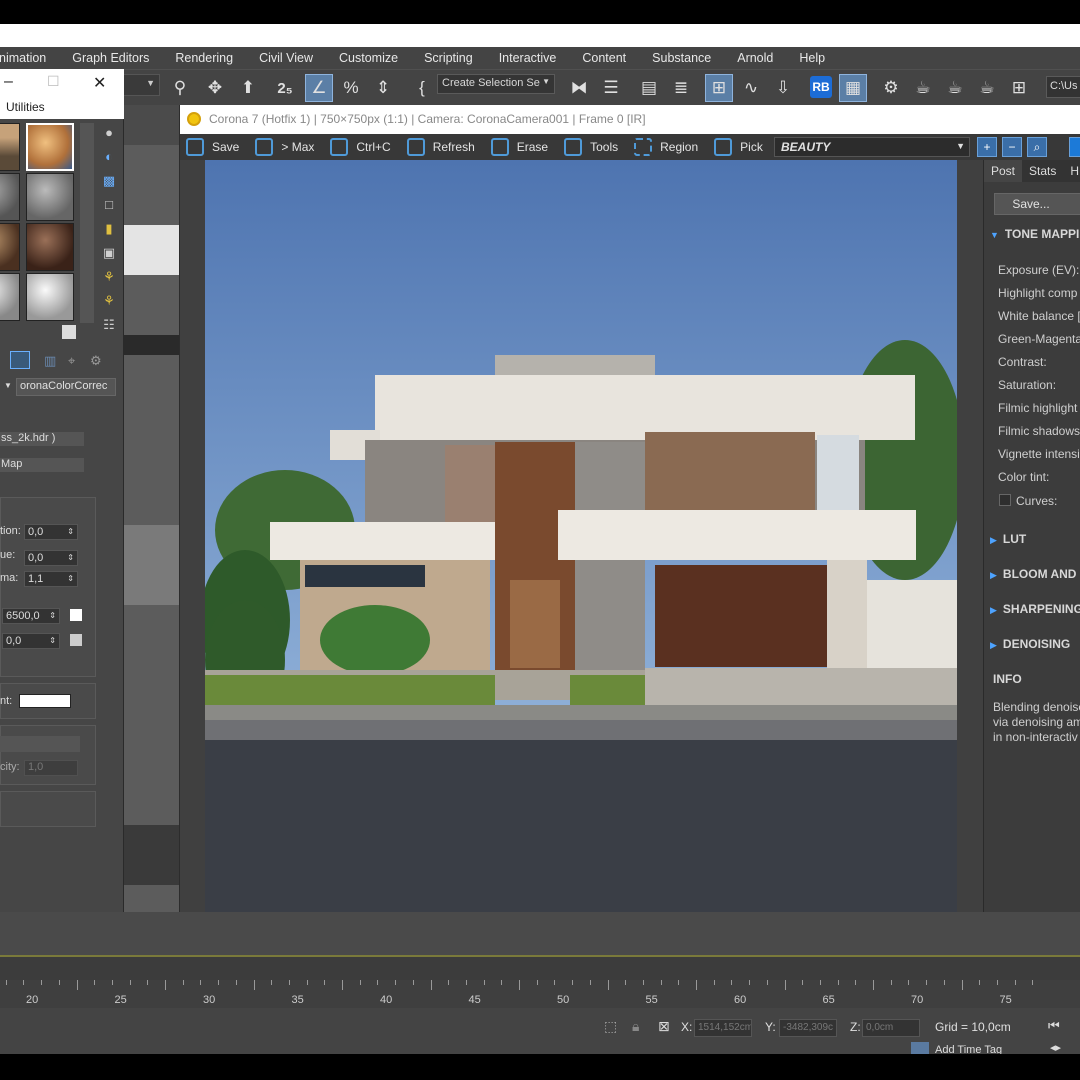 This screenshot has height=1080, width=1080. Describe the element at coordinates (751, 88) in the screenshot. I see `curve-editor-icon: ∿` at that location.